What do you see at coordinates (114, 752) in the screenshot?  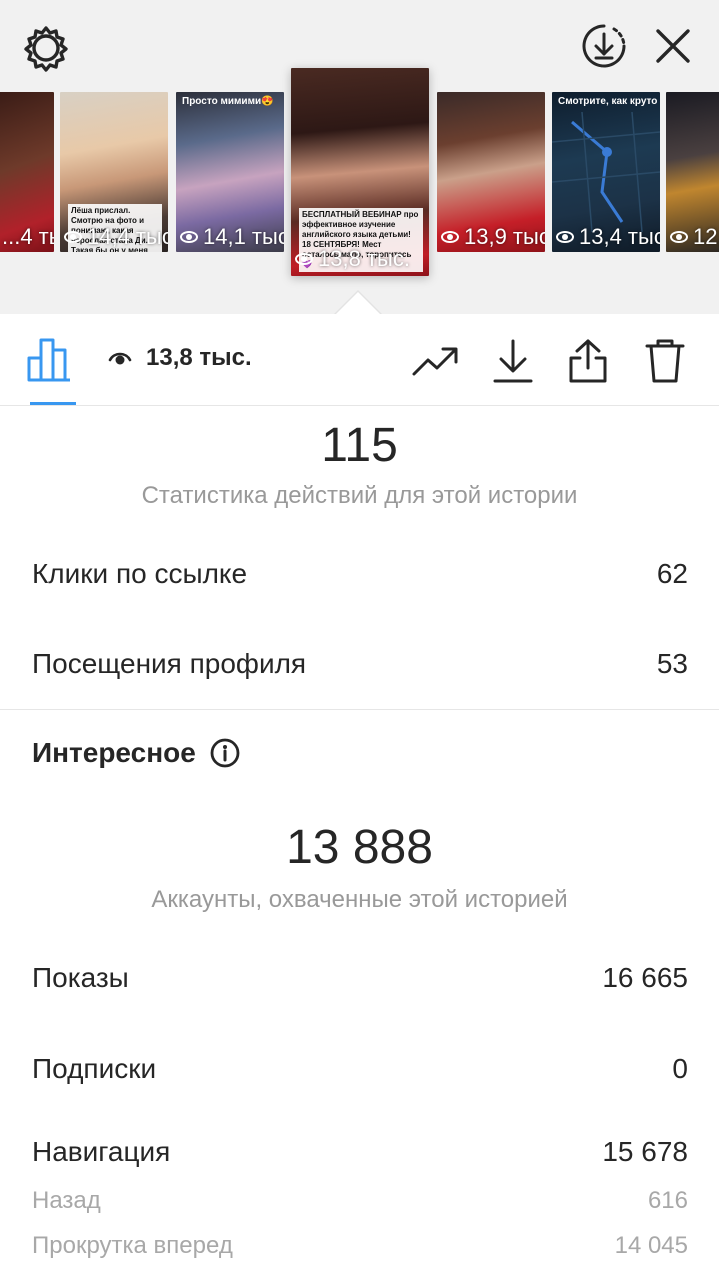 I see `section-title-label: Интересное` at bounding box center [114, 752].